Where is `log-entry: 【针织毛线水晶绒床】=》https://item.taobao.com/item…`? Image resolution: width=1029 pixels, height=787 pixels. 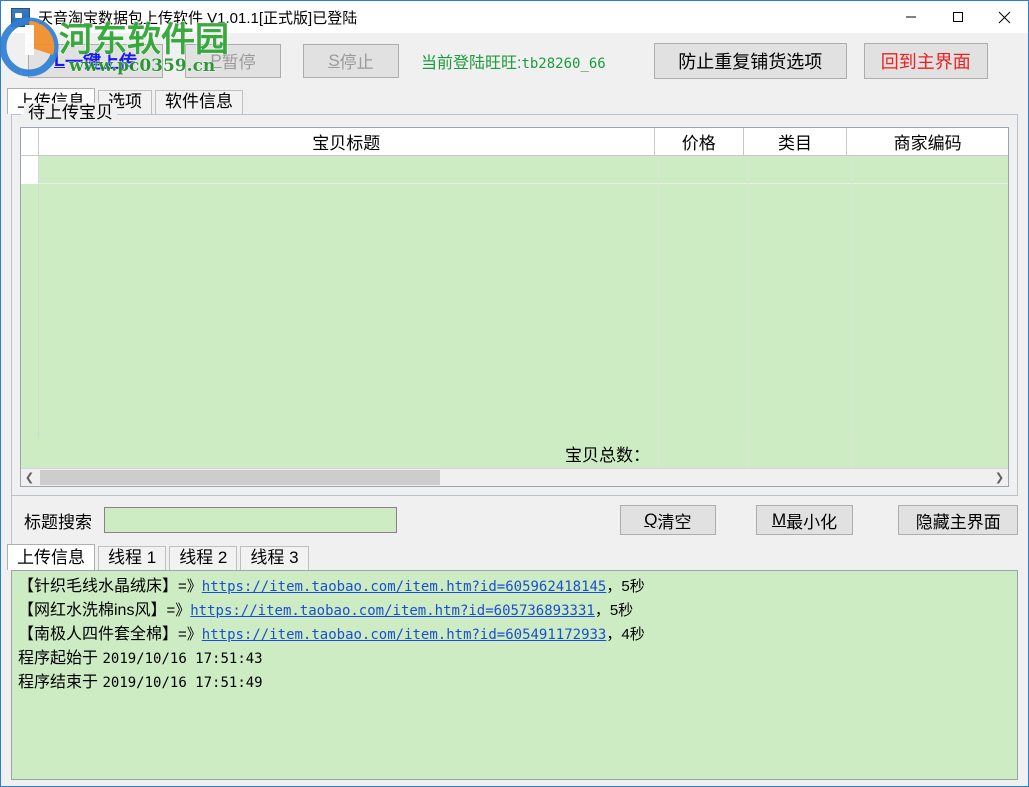 log-entry: 【针织毛线水晶绒床】=》https://item.taobao.com/item… is located at coordinates (517, 587).